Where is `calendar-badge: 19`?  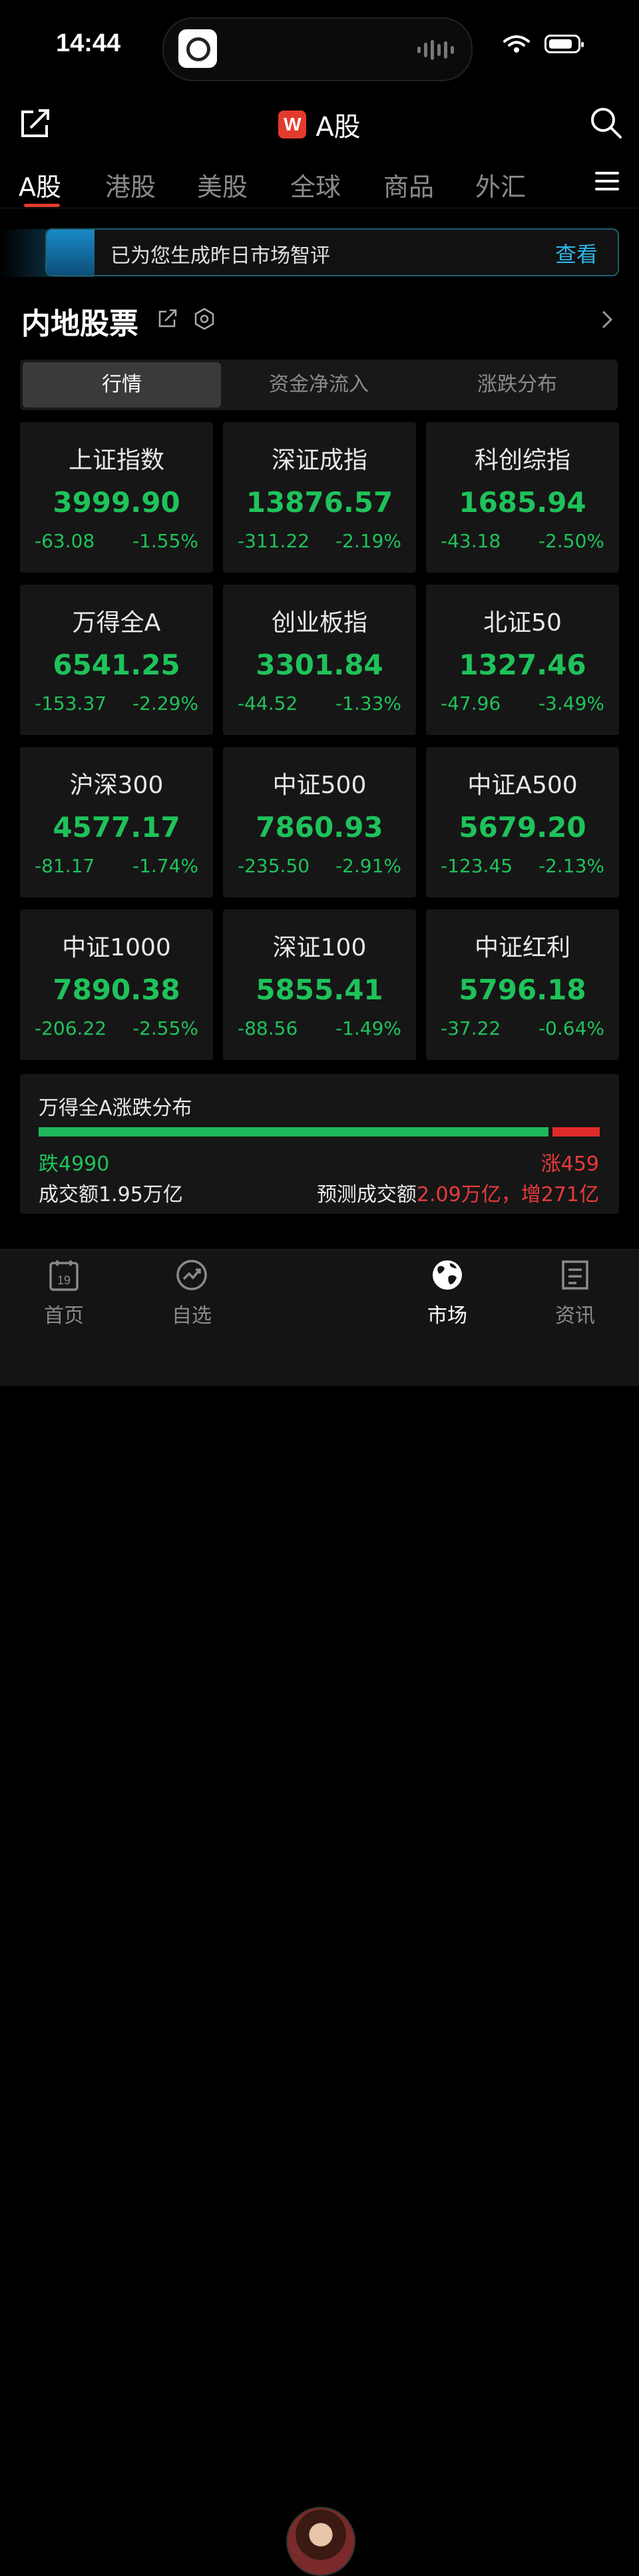 calendar-badge: 19 is located at coordinates (64, 1281).